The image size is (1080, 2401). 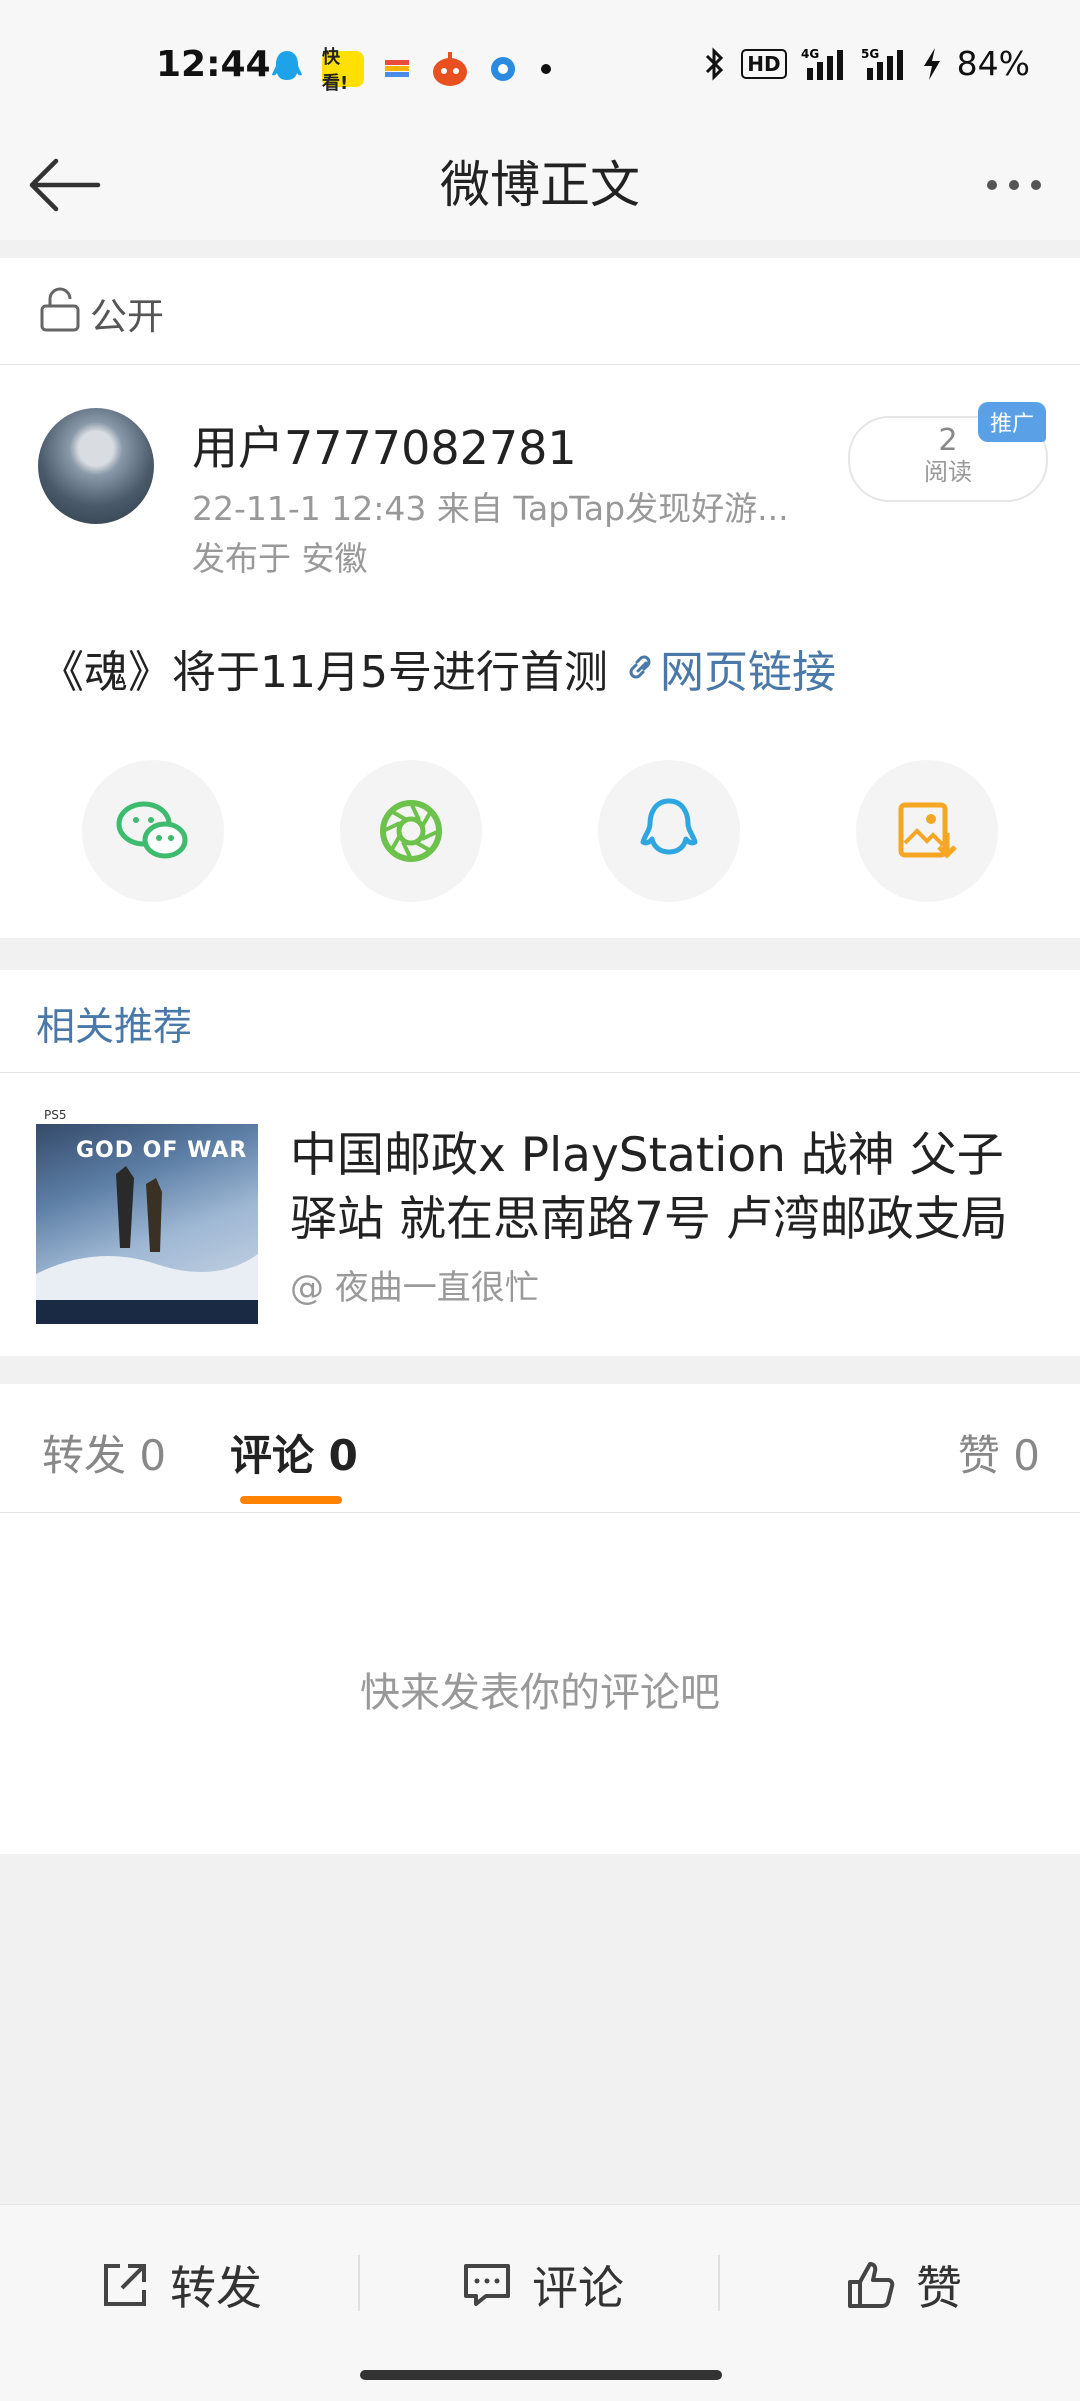 What do you see at coordinates (931, 63) in the screenshot?
I see `charging-icon` at bounding box center [931, 63].